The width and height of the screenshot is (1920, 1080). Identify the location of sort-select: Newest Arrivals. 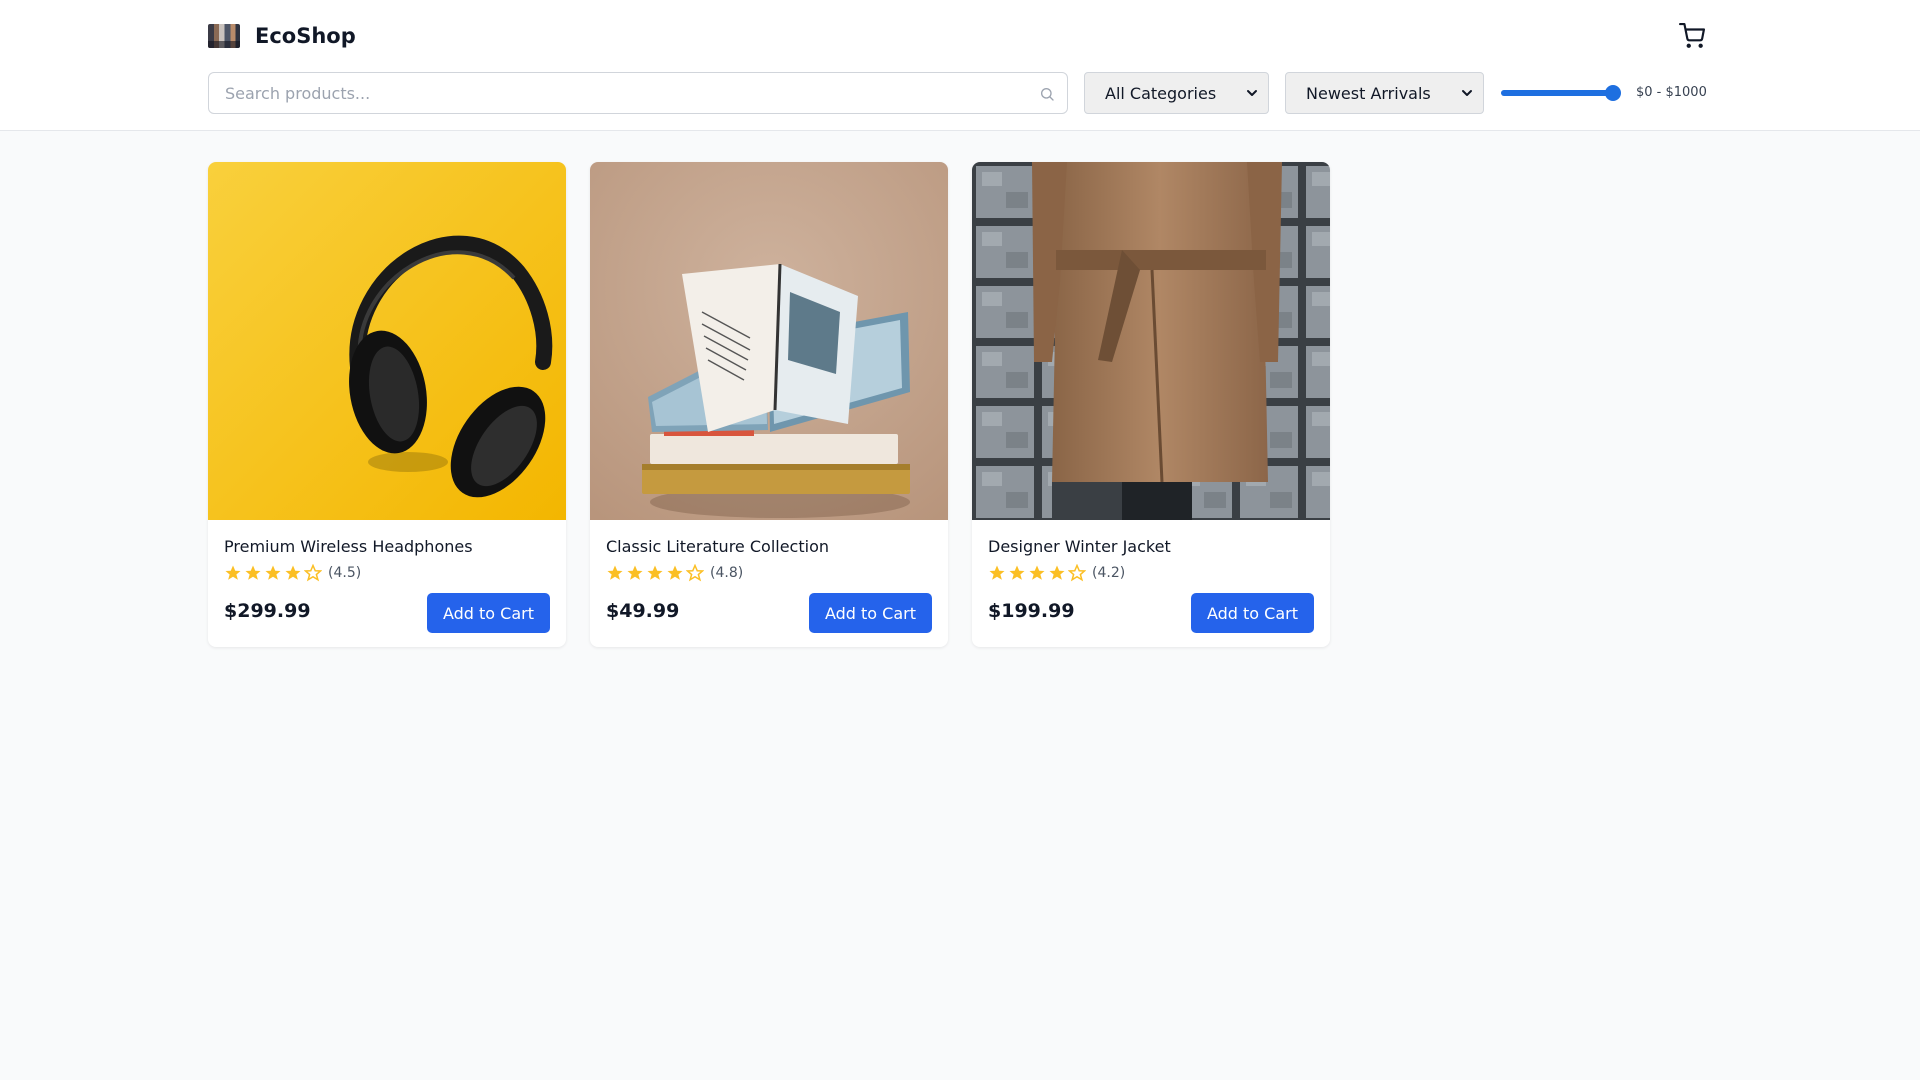
(1384, 93).